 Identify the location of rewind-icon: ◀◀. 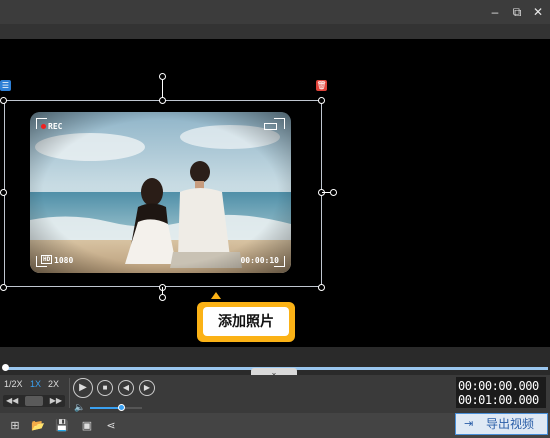
(12, 400).